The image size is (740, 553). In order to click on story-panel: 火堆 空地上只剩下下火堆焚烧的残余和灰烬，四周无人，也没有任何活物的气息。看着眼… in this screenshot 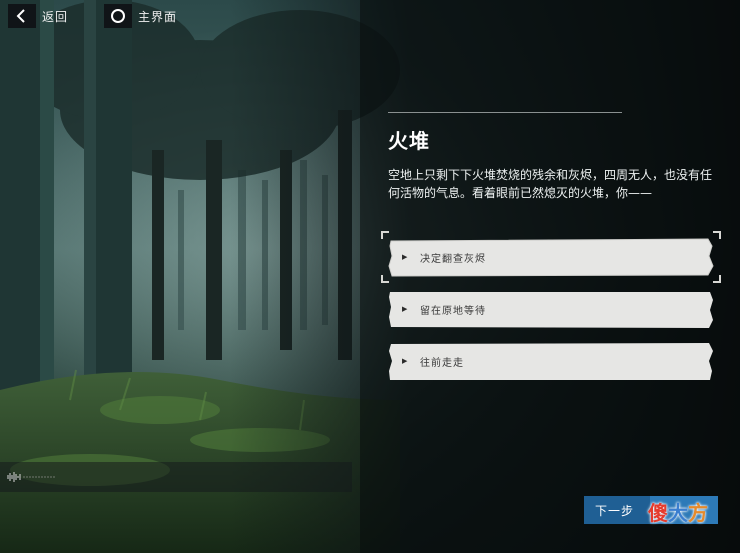, I will do `click(556, 157)`.